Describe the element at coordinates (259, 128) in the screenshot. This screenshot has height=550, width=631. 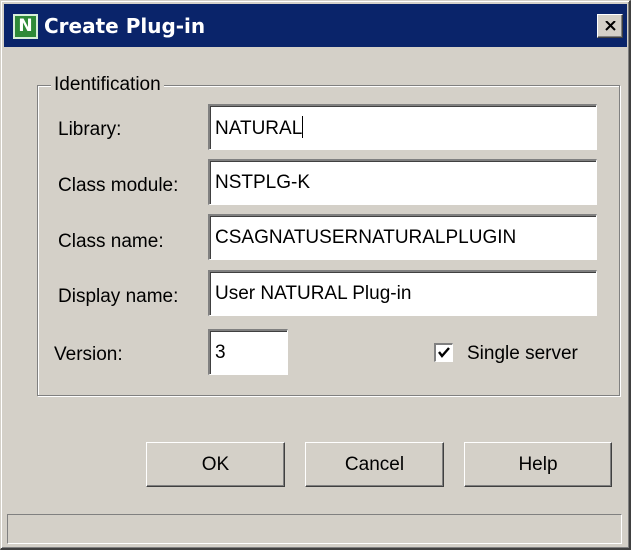
I see `library-value: NATURAL` at that location.